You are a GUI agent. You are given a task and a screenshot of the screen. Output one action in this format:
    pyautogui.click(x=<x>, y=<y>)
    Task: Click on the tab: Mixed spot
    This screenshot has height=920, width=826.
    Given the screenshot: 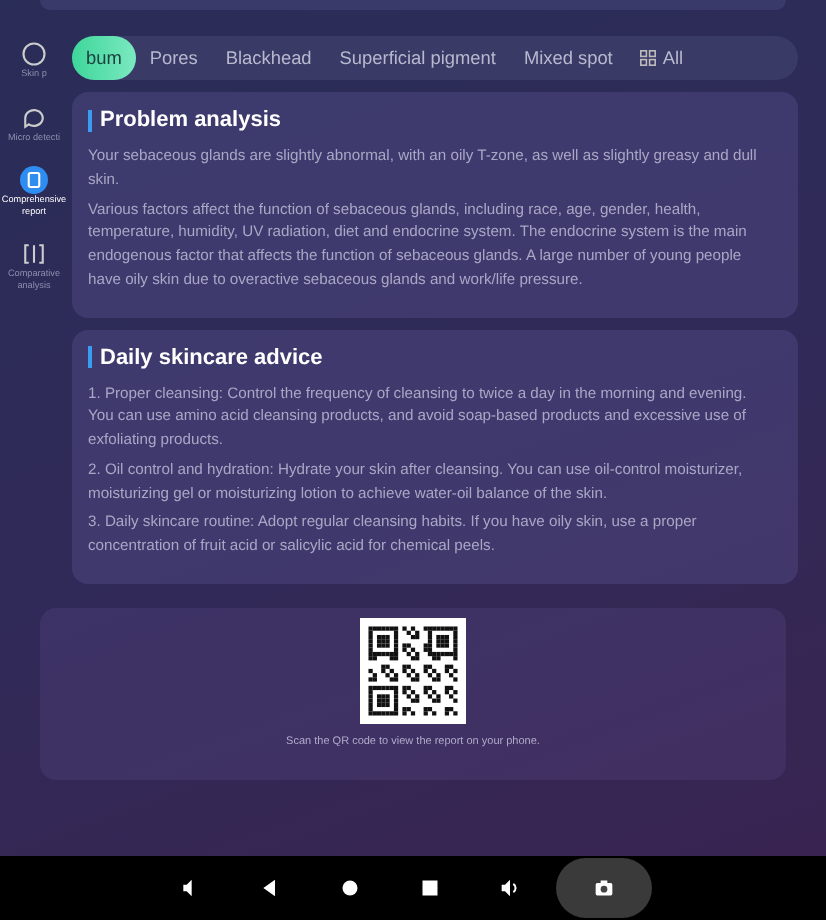 What is the action you would take?
    pyautogui.click(x=568, y=58)
    